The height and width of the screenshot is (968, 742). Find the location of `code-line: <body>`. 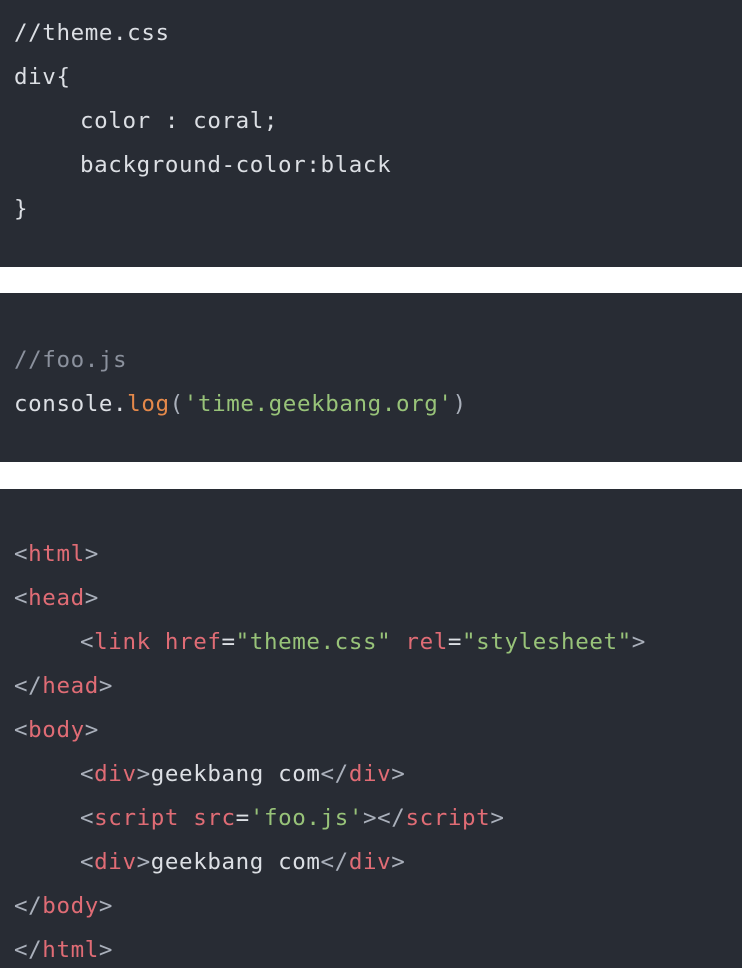

code-line: <body> is located at coordinates (378, 730).